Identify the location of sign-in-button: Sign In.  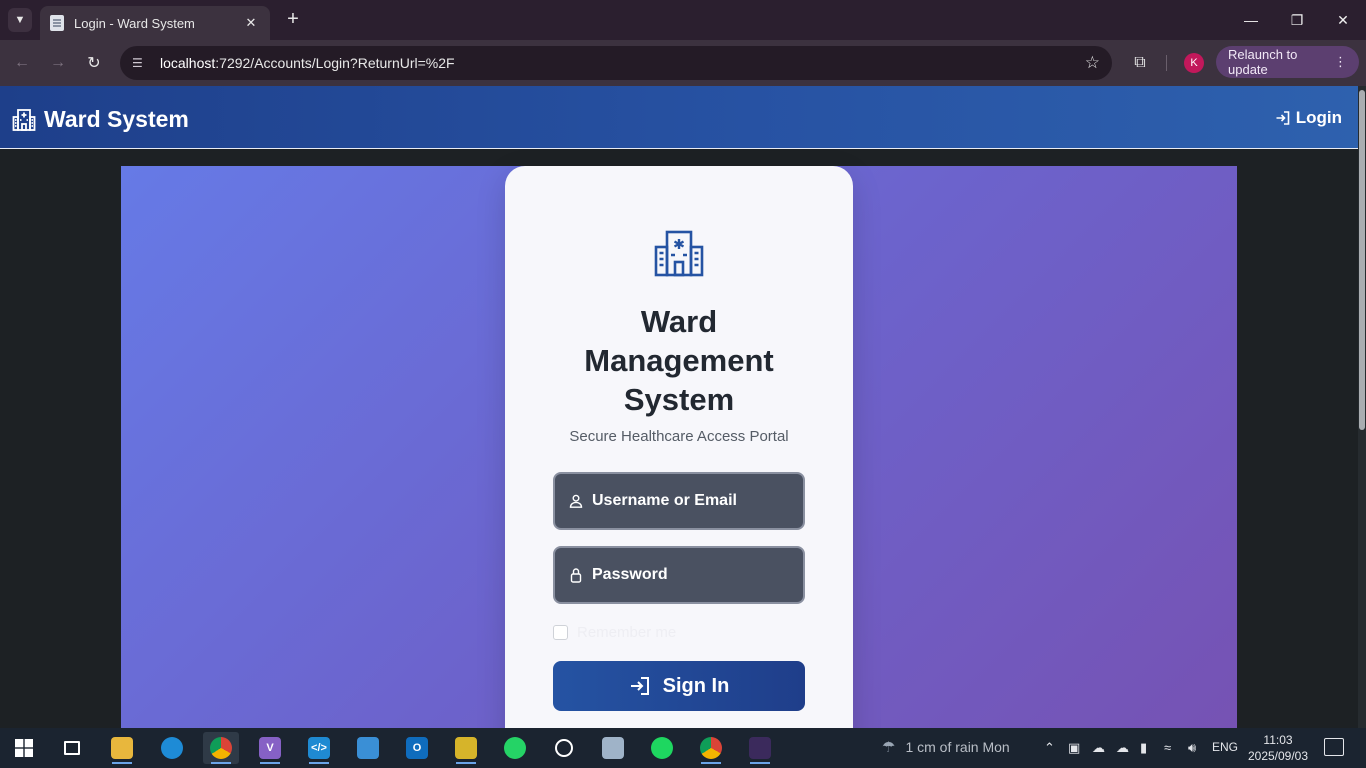
(679, 686).